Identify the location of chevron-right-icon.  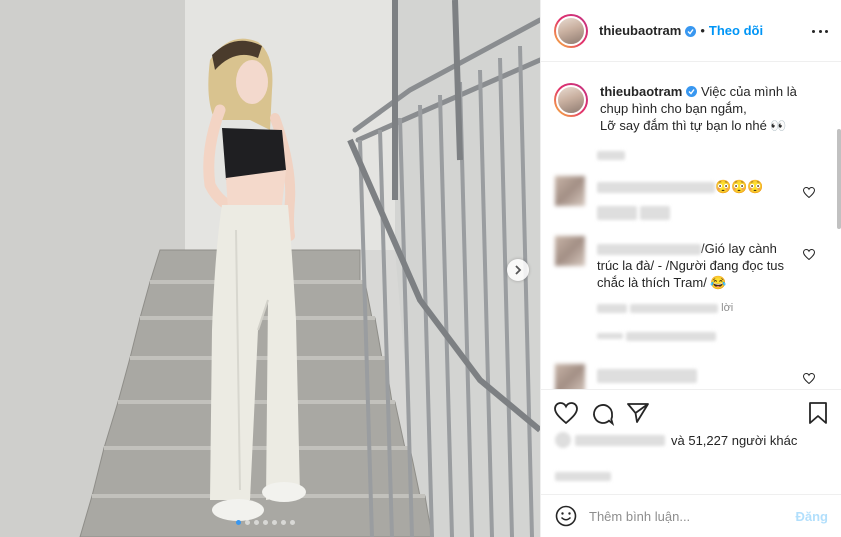
(518, 270).